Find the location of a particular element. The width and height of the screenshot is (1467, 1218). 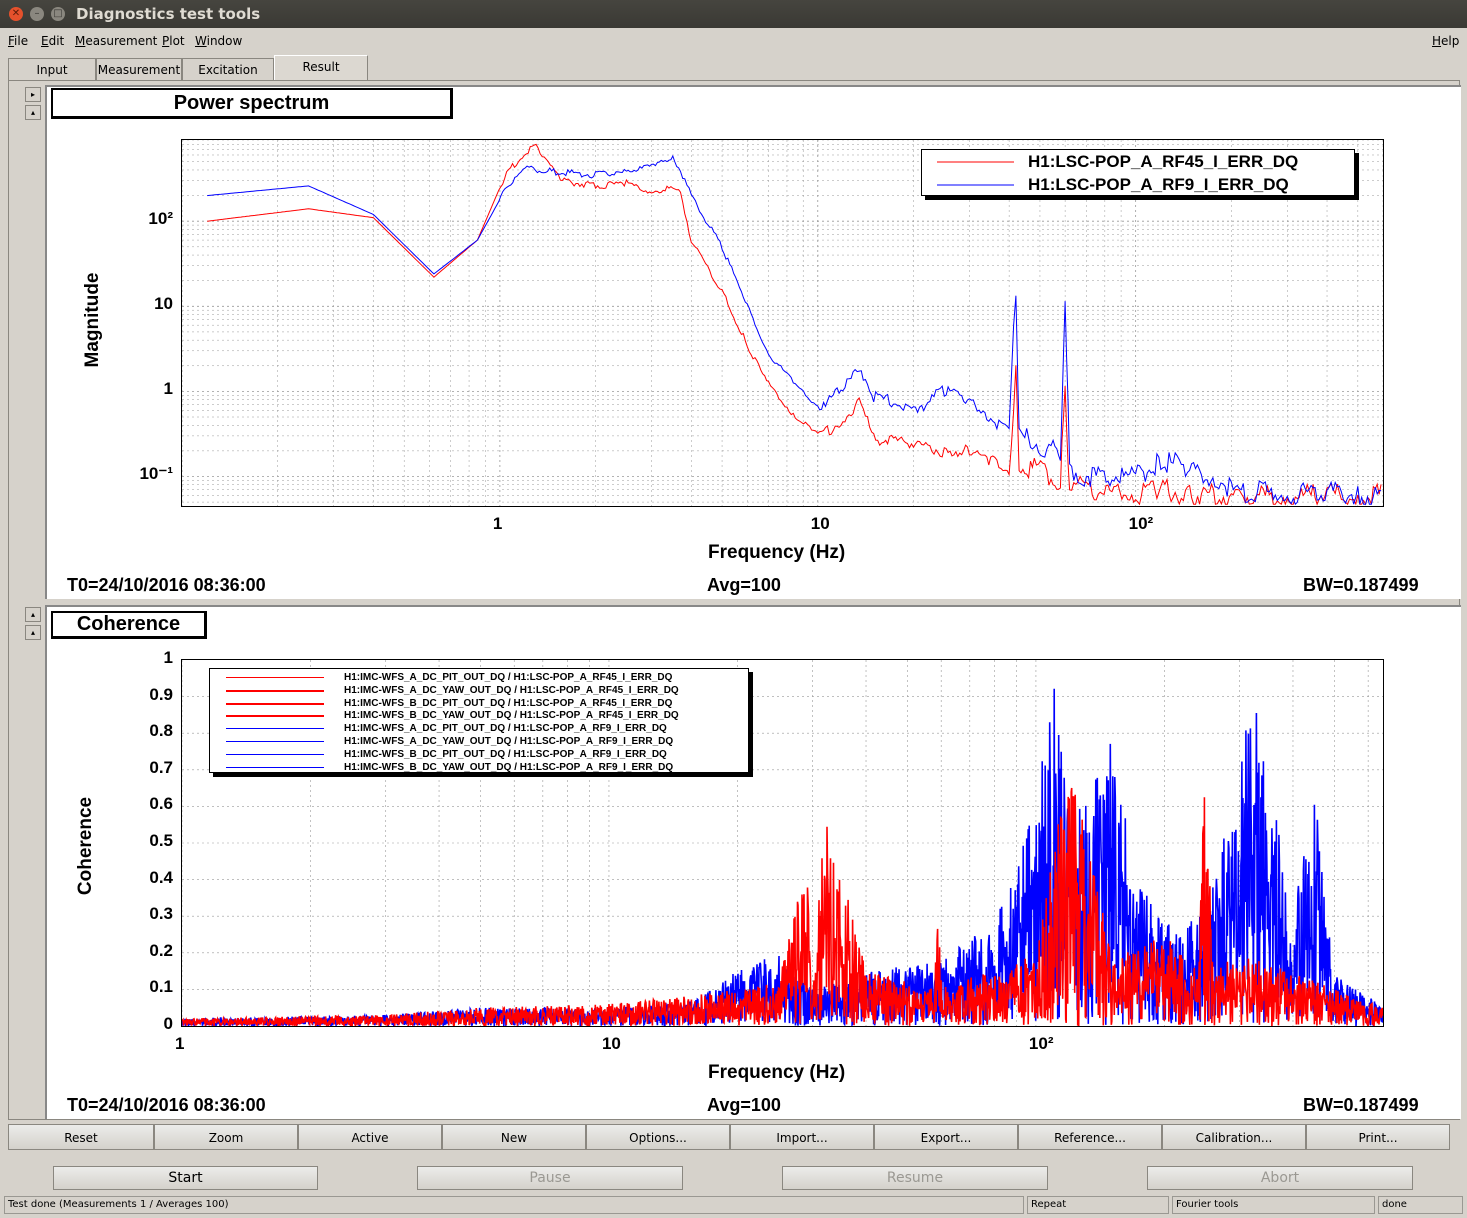

y-tick-label: 0.7 is located at coordinates (161, 767).